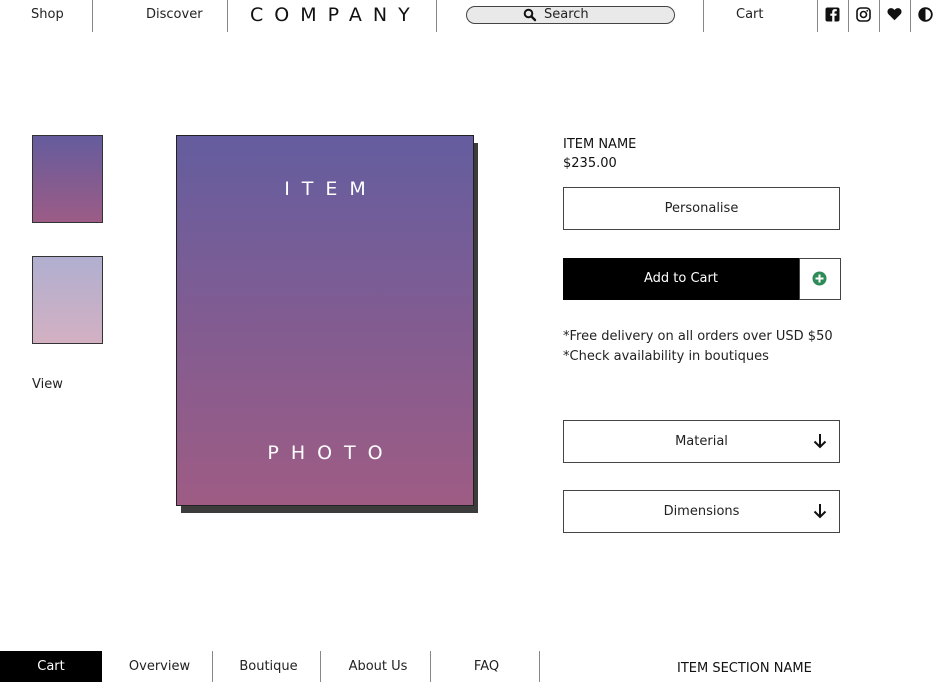 This screenshot has width=937, height=692. I want to click on item-price: $235.00, so click(590, 163).